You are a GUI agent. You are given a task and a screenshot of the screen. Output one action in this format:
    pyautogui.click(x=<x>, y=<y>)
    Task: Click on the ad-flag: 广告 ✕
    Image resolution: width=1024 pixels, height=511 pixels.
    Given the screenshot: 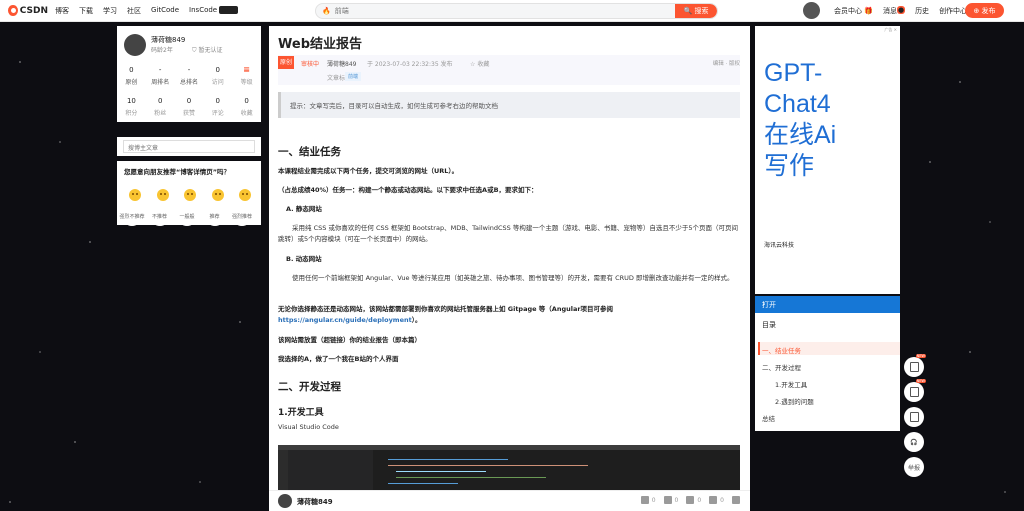 What is the action you would take?
    pyautogui.click(x=890, y=30)
    